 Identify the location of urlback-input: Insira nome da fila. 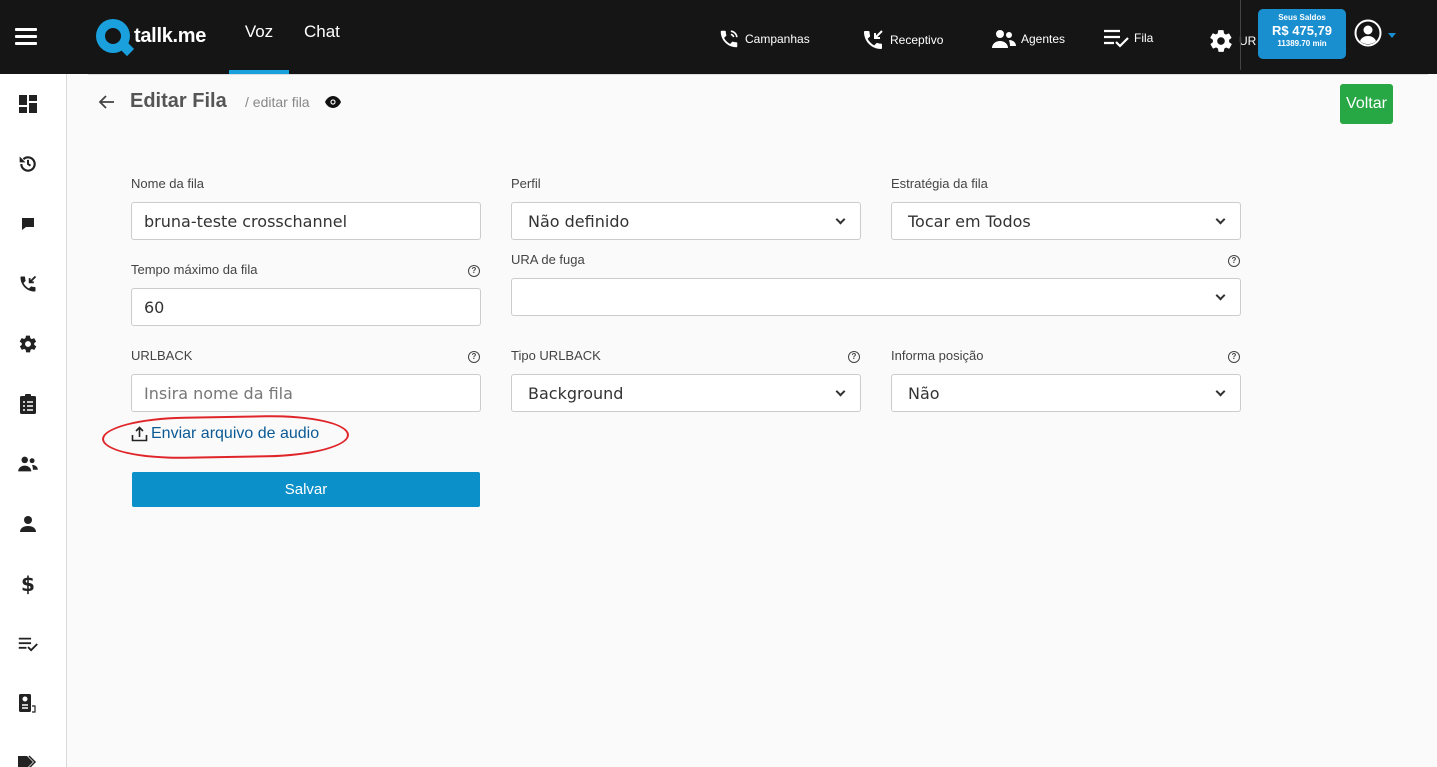
(306, 393).